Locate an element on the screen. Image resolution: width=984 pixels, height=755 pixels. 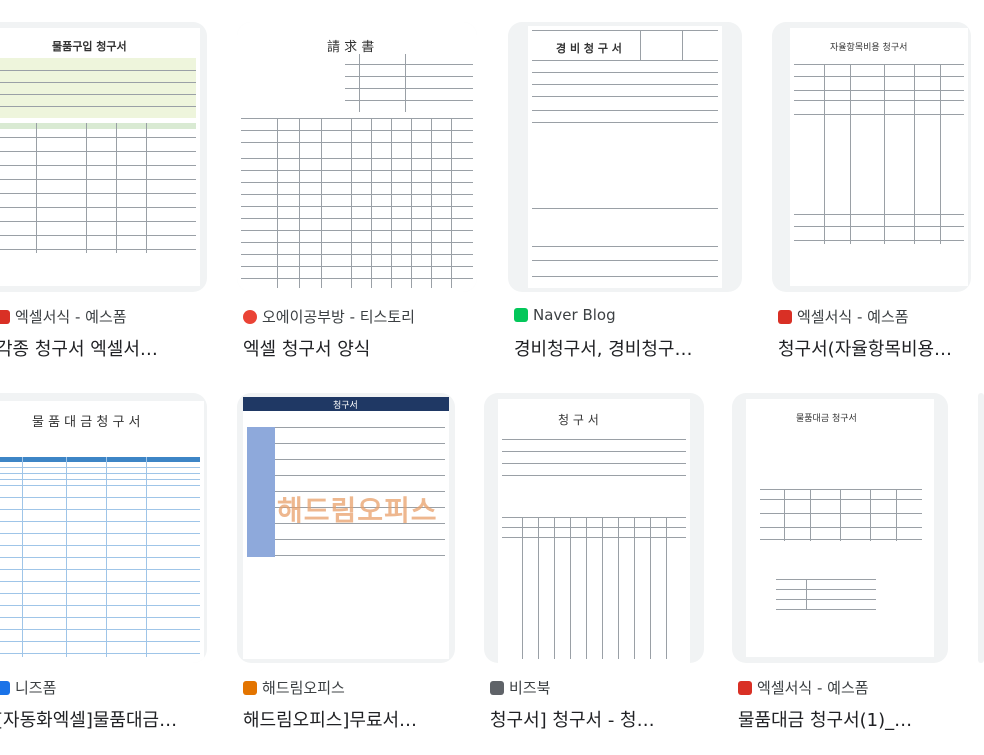
tistory-icon is located at coordinates (250, 316).